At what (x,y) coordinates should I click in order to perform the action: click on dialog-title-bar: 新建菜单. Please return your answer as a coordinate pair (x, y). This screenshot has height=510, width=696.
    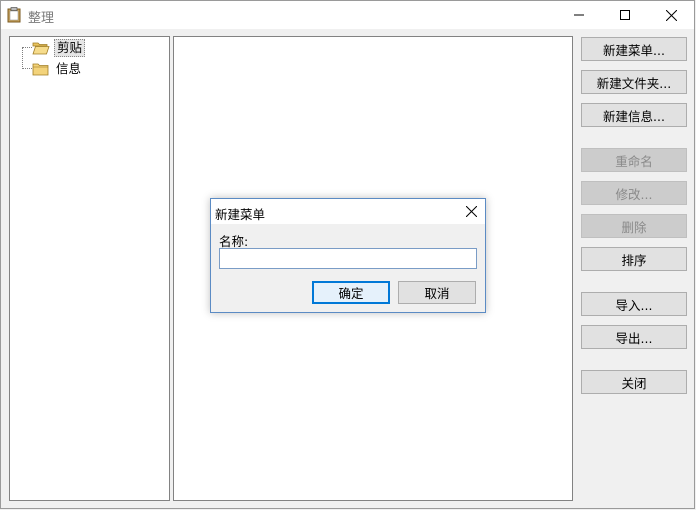
    Looking at the image, I should click on (348, 211).